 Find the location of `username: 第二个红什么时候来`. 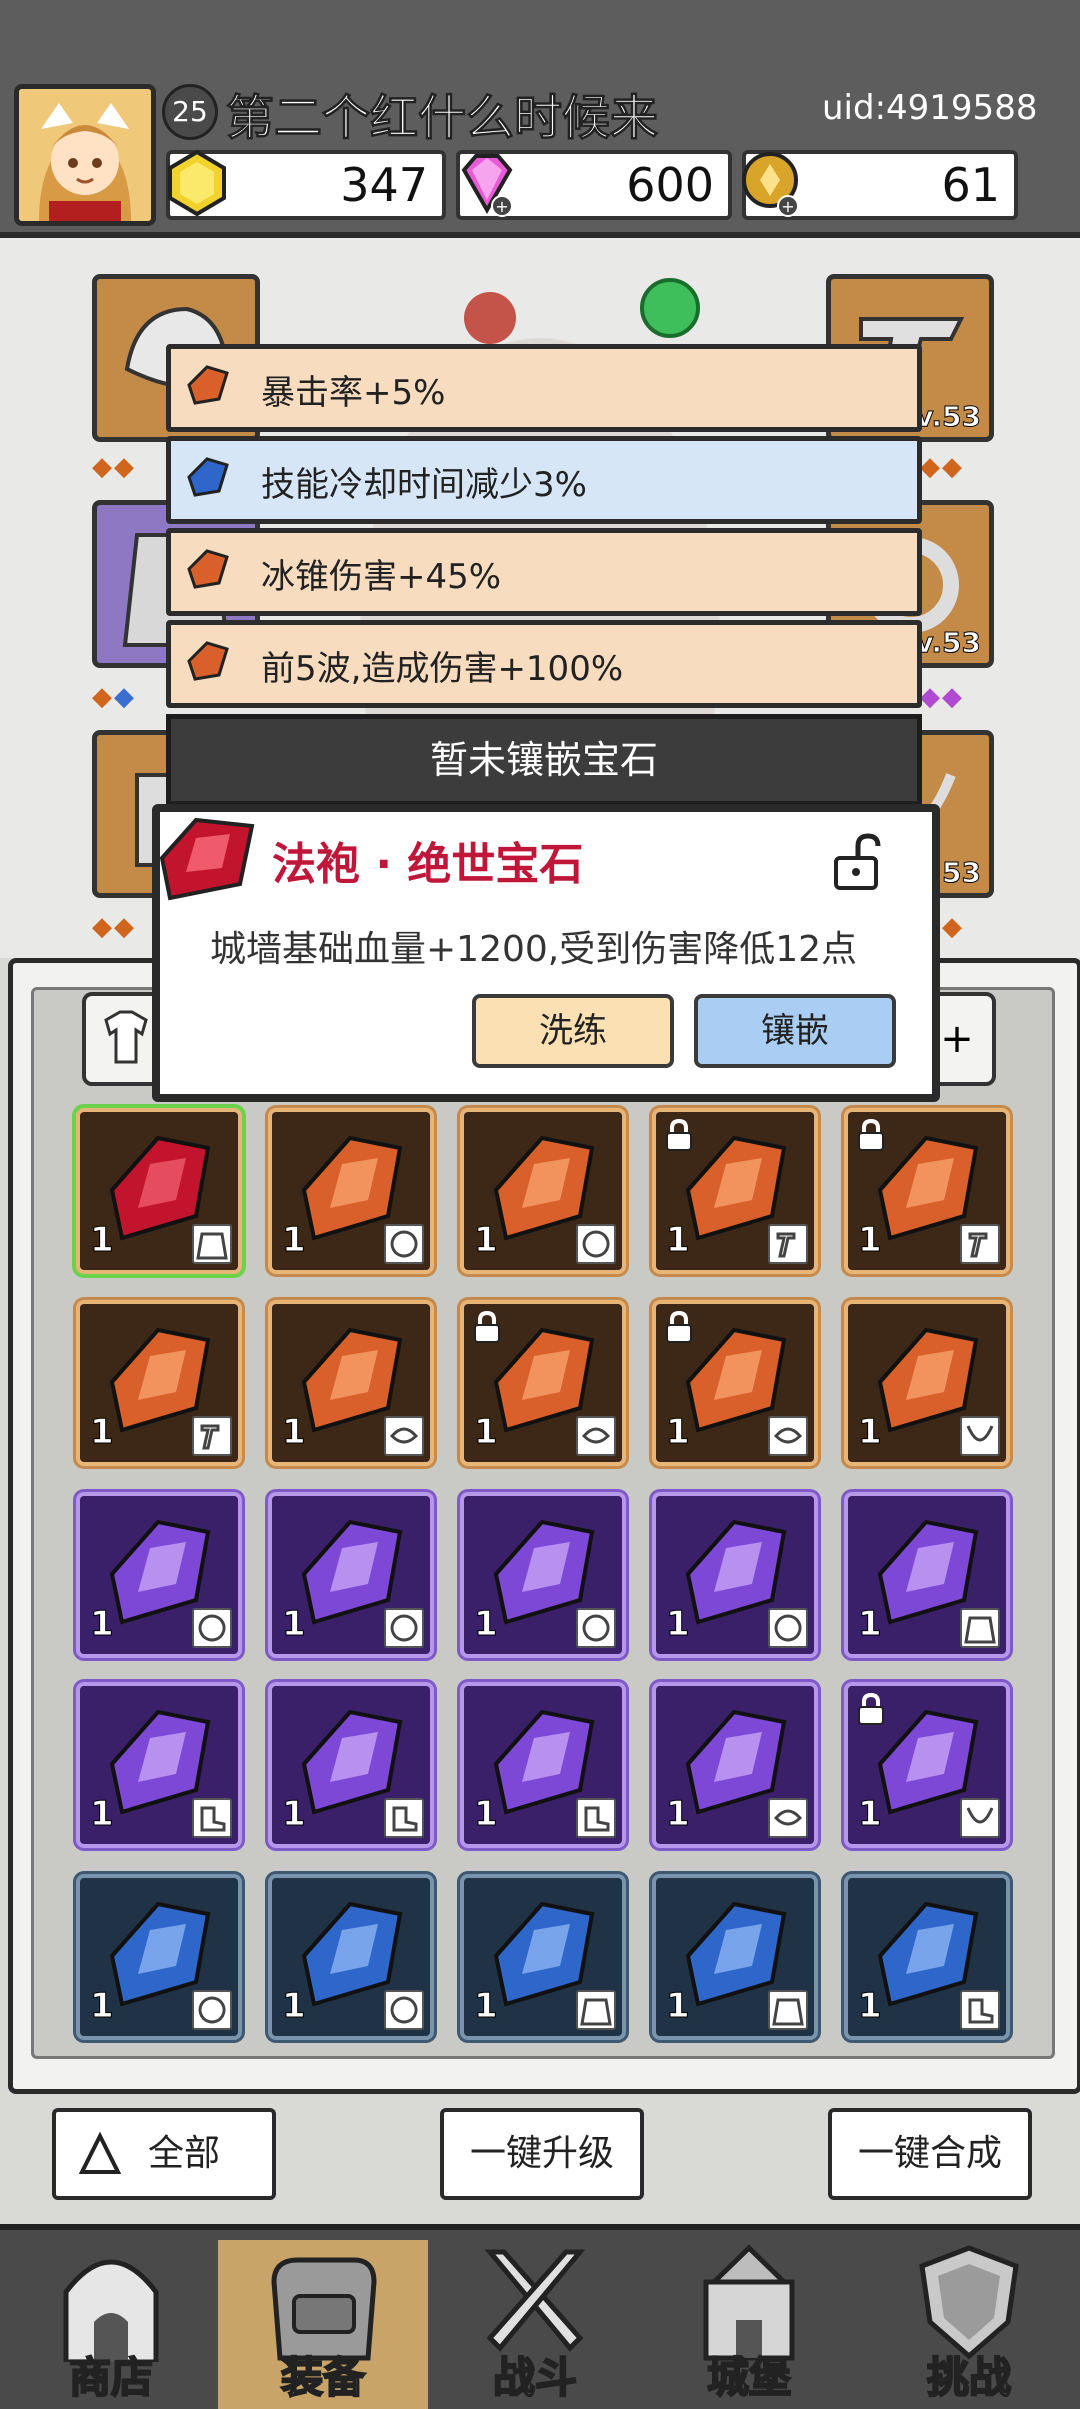

username: 第二个红什么时候来 is located at coordinates (442, 118).